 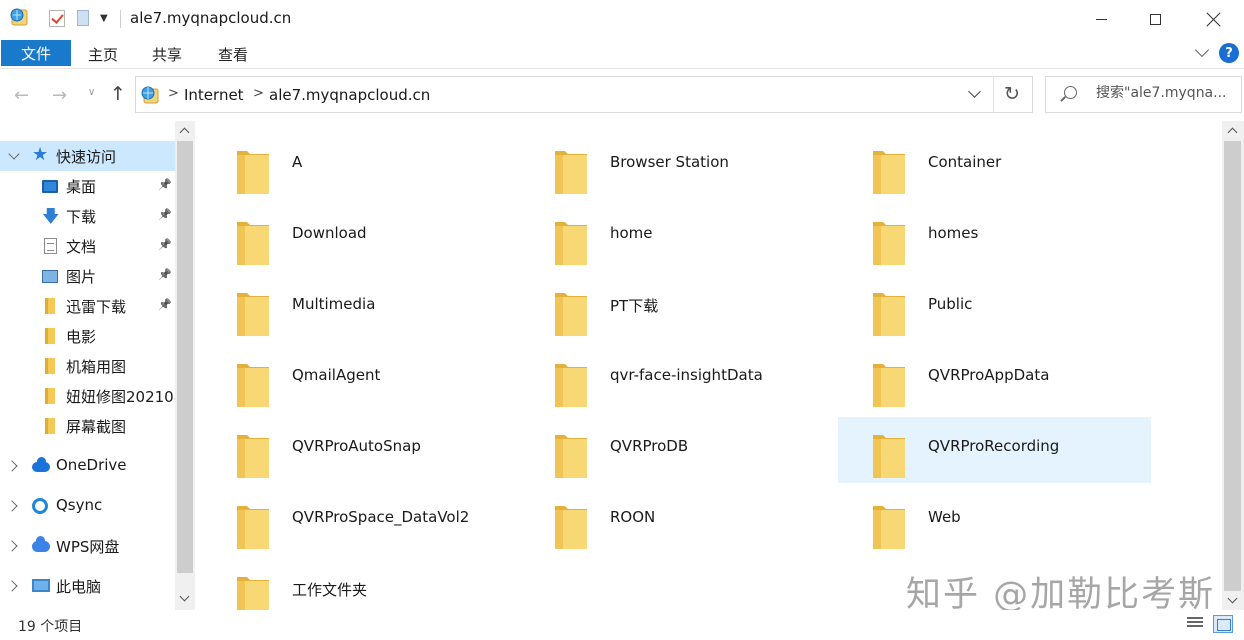 What do you see at coordinates (87, 156) in the screenshot?
I see `sidebar-item-quick-access: ★ 快速访问` at bounding box center [87, 156].